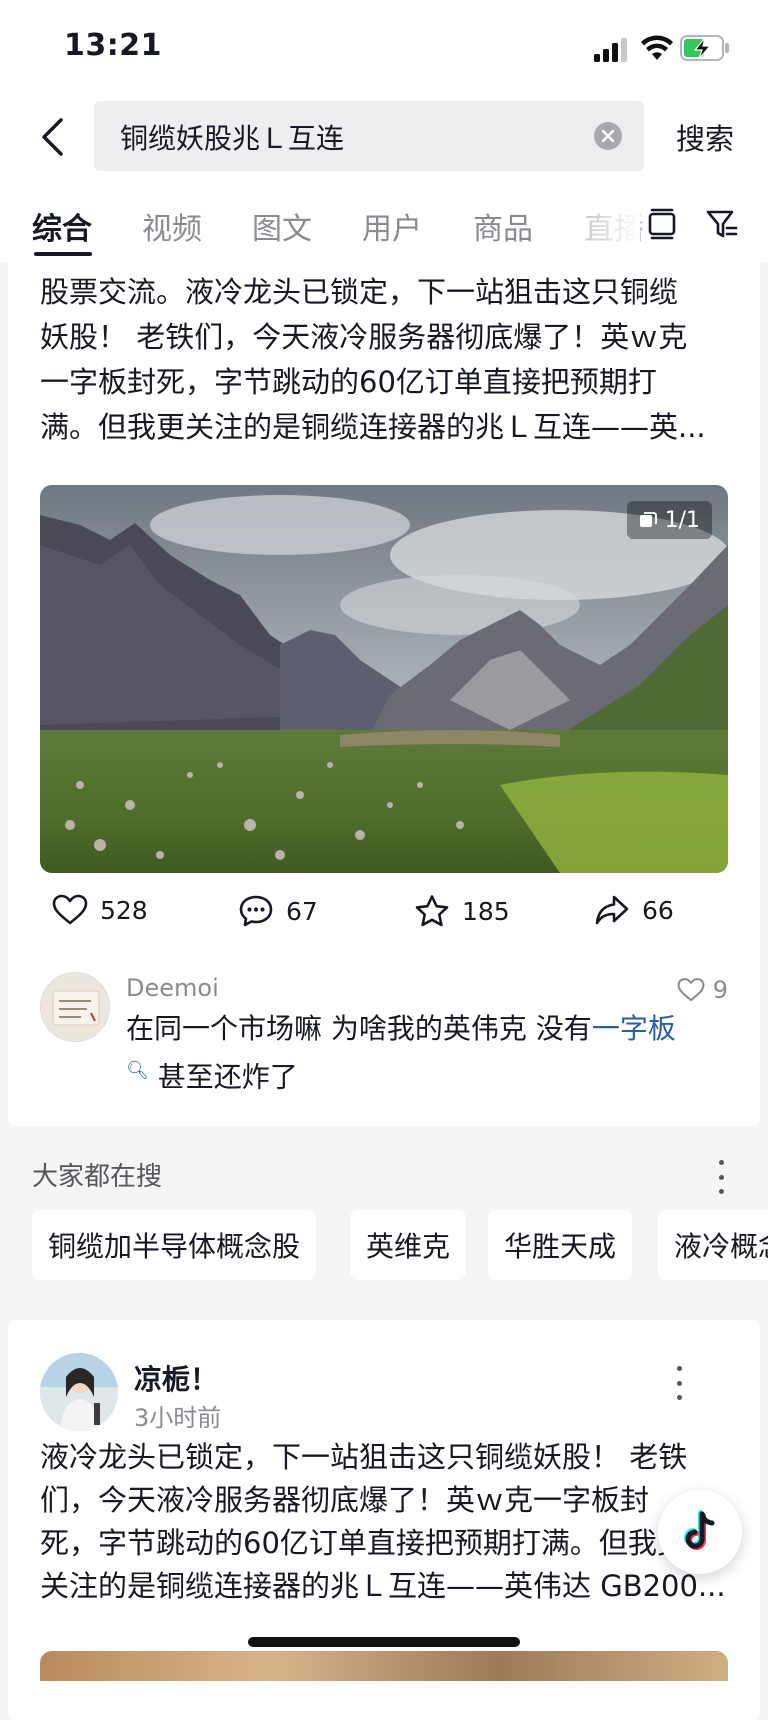 The height and width of the screenshot is (1720, 768). Describe the element at coordinates (634, 1028) in the screenshot. I see `comment-search-link: 一字板` at that location.